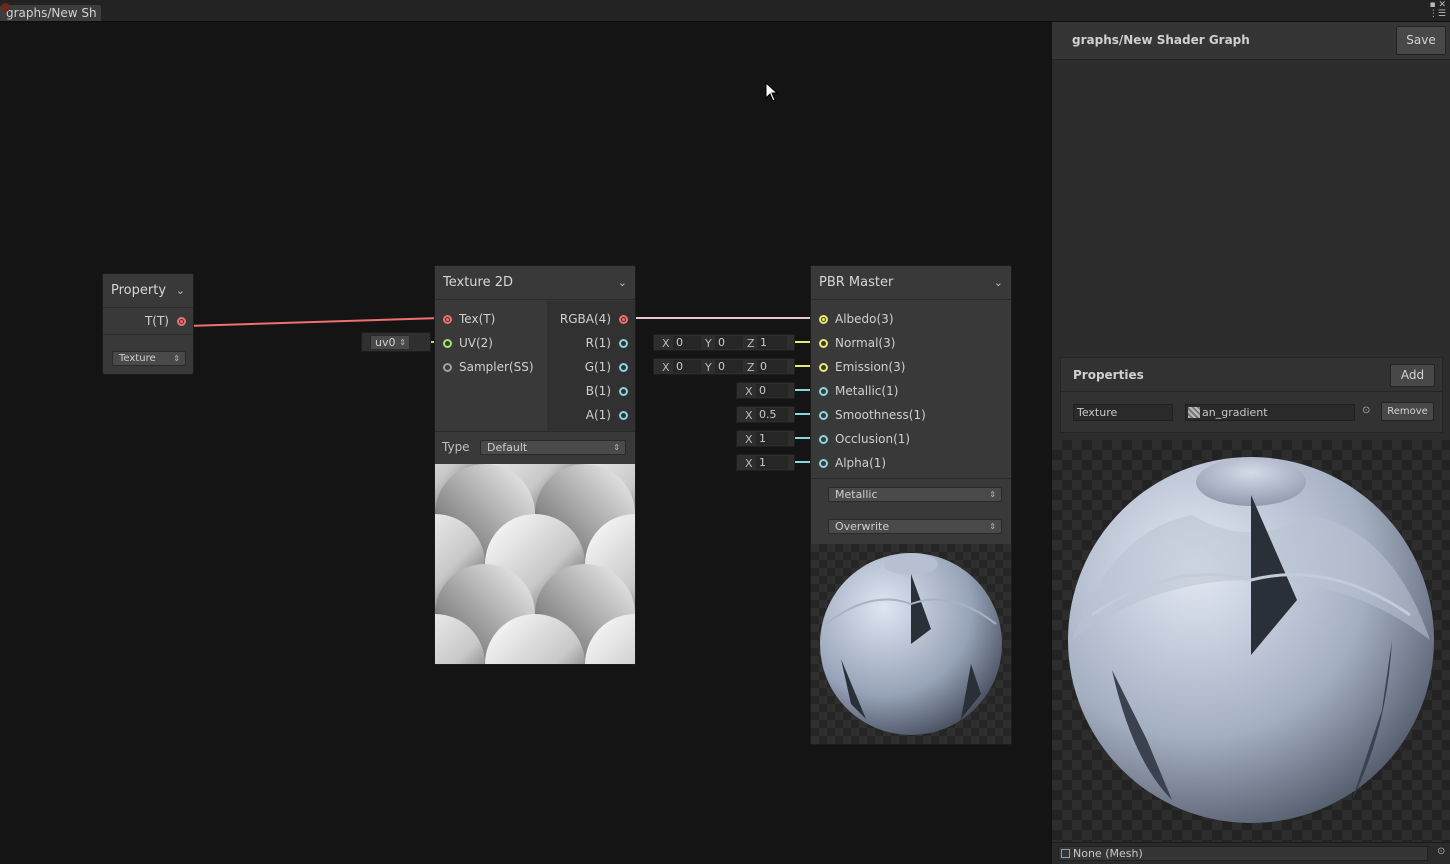 This screenshot has height=864, width=1450. I want to click on property-output-label: T(T), so click(156, 321).